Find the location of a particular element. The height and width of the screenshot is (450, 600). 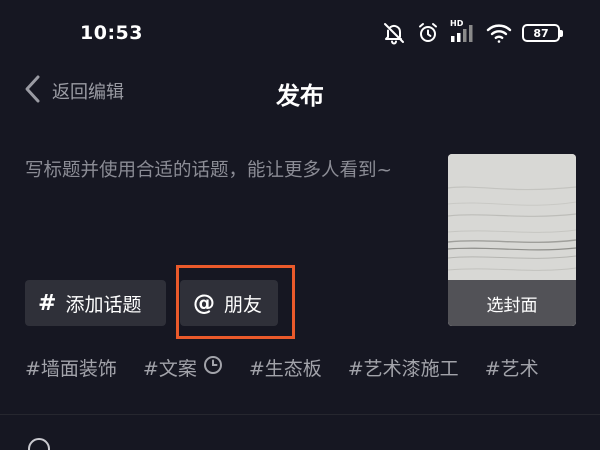

signal-icon: HD is located at coordinates (463, 32).